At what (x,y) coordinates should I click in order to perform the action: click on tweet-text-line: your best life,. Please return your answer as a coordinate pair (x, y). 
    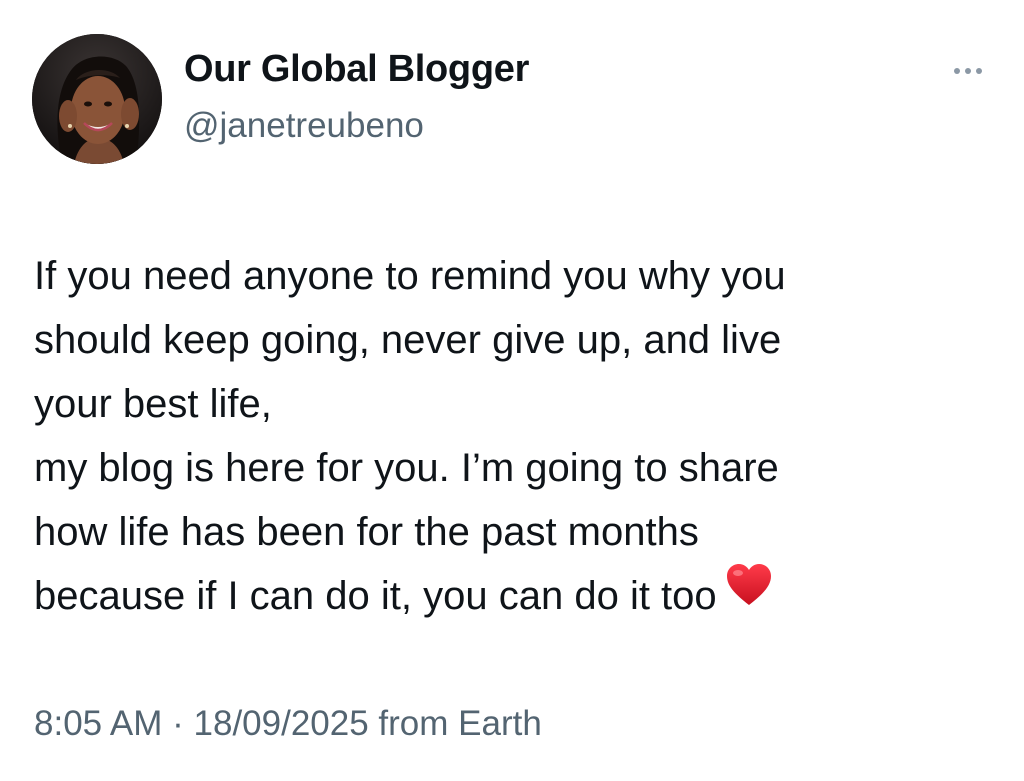
    Looking at the image, I should click on (153, 404).